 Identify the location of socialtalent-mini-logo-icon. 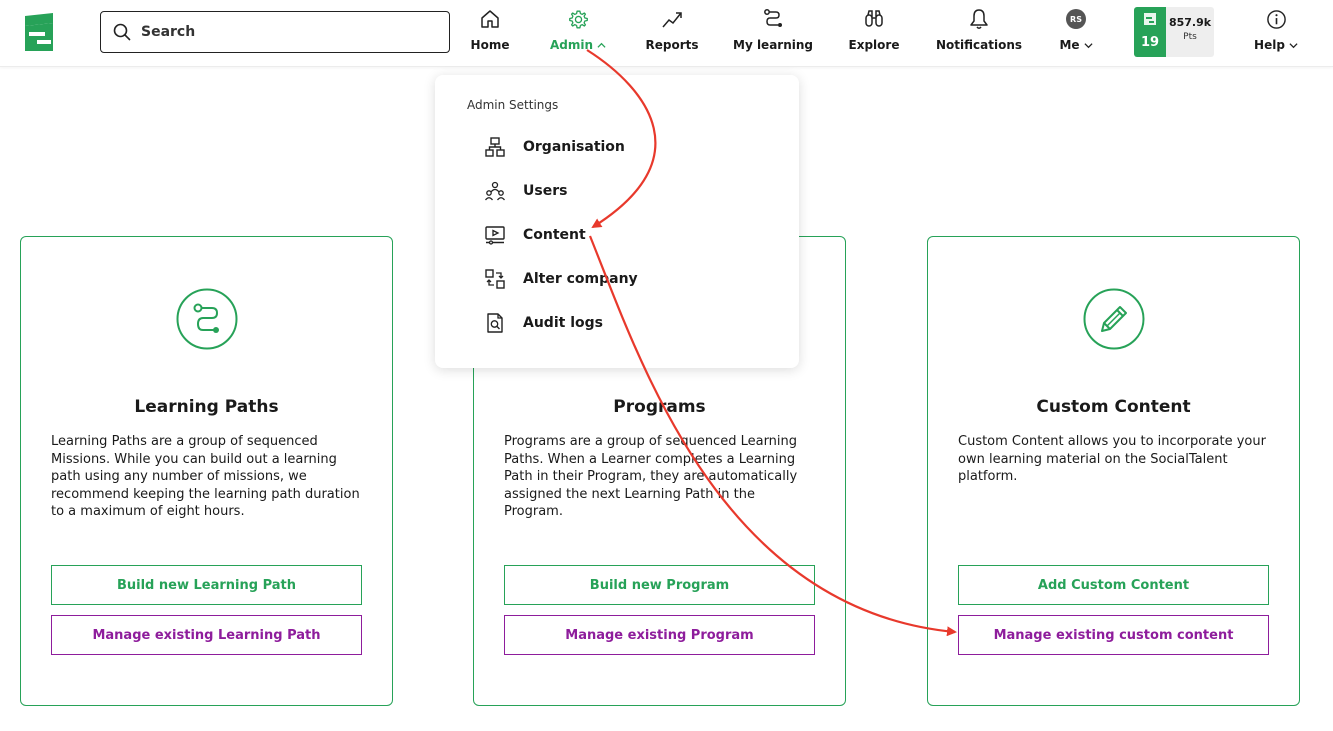
(1150, 19).